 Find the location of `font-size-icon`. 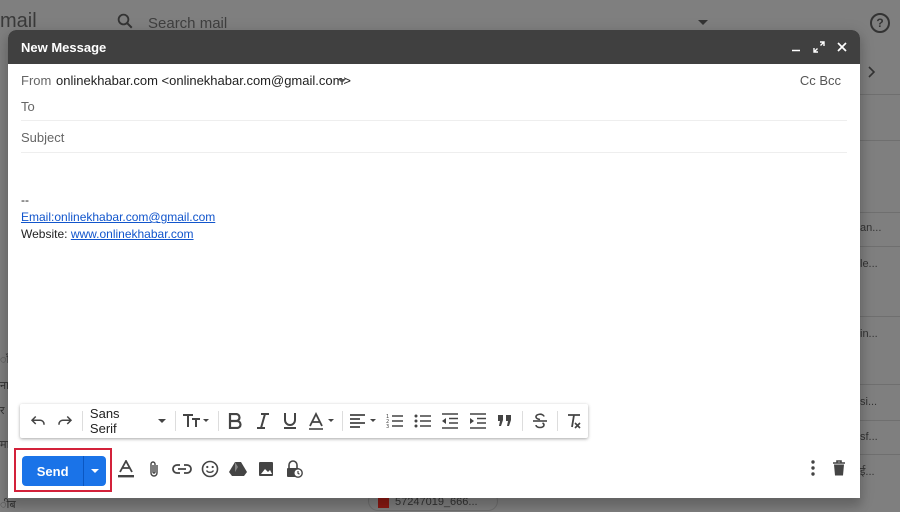

font-size-icon is located at coordinates (196, 421).